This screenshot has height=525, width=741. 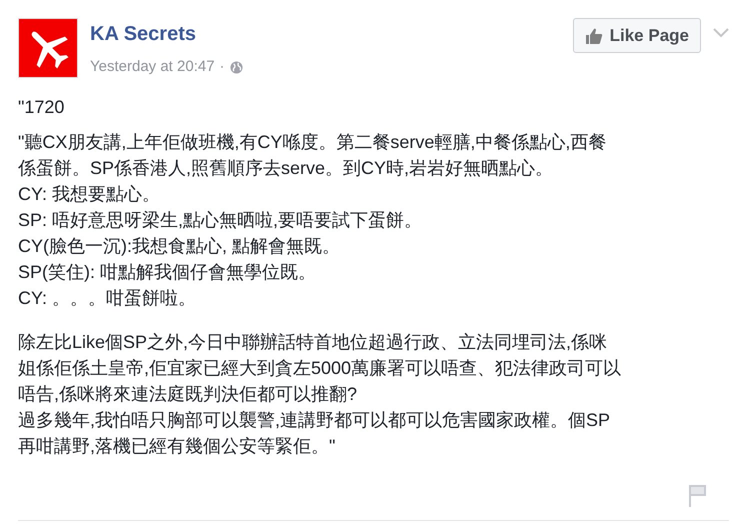 I want to click on post-text-line: CY: 我想要點心。, so click(x=89, y=194).